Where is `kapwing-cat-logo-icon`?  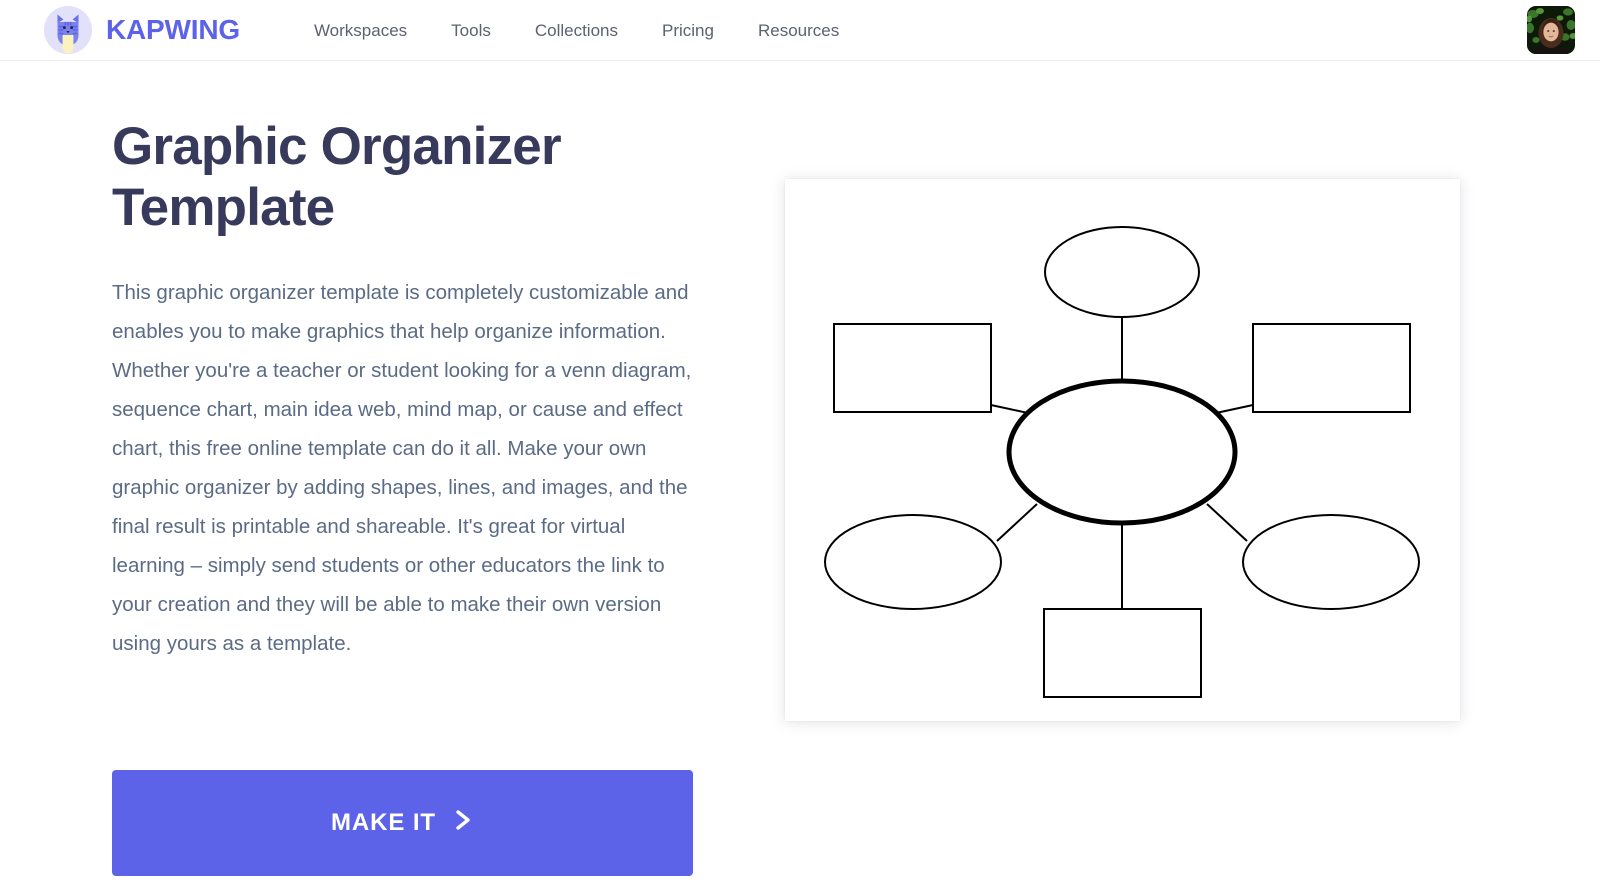
kapwing-cat-logo-icon is located at coordinates (68, 30).